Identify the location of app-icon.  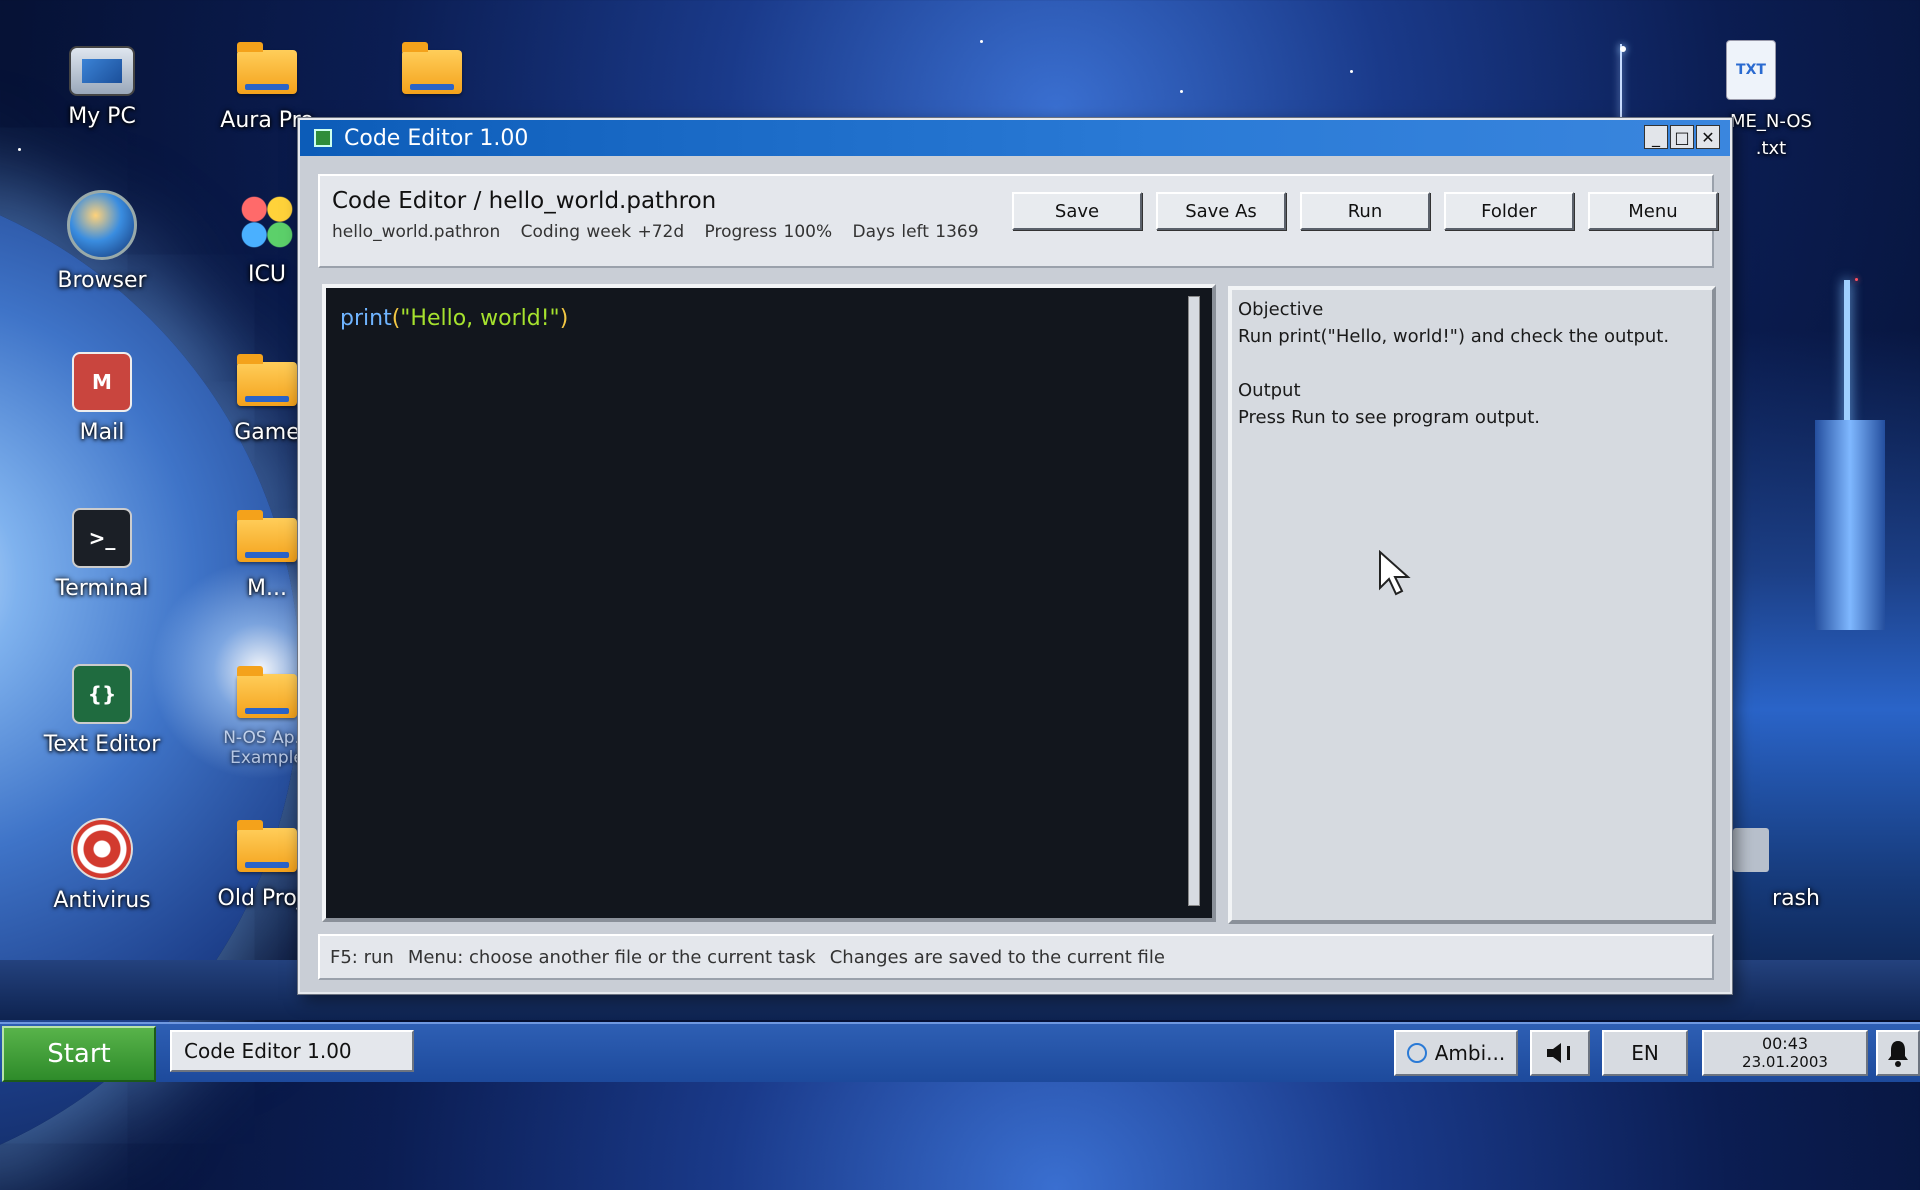
(323, 138).